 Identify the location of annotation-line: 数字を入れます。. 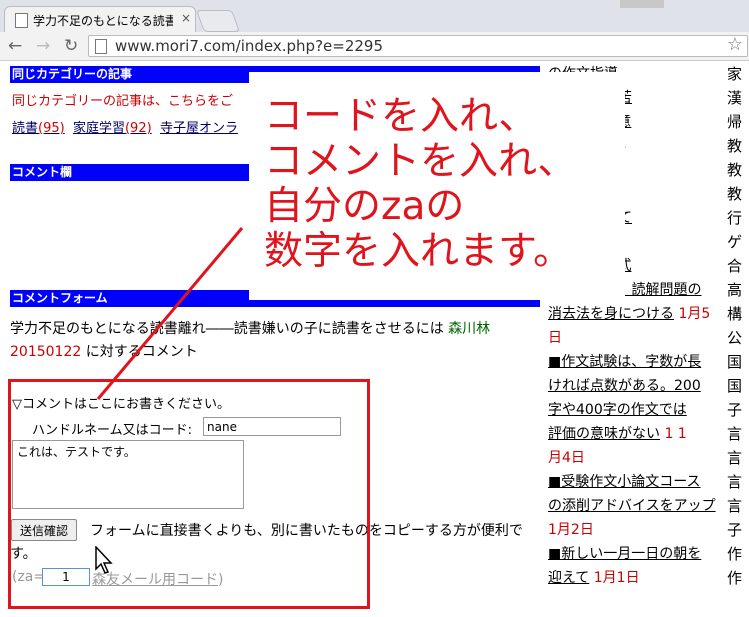
(418, 251).